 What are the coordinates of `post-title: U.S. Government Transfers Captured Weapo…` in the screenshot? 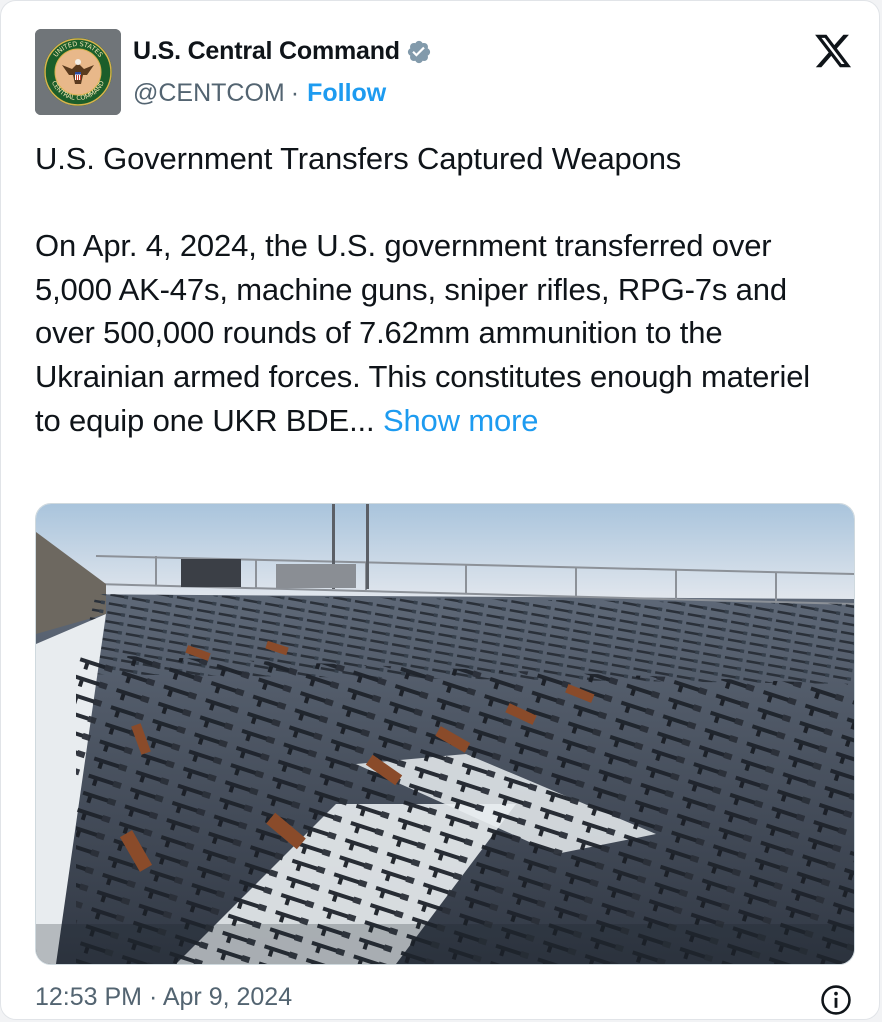 It's located at (358, 158).